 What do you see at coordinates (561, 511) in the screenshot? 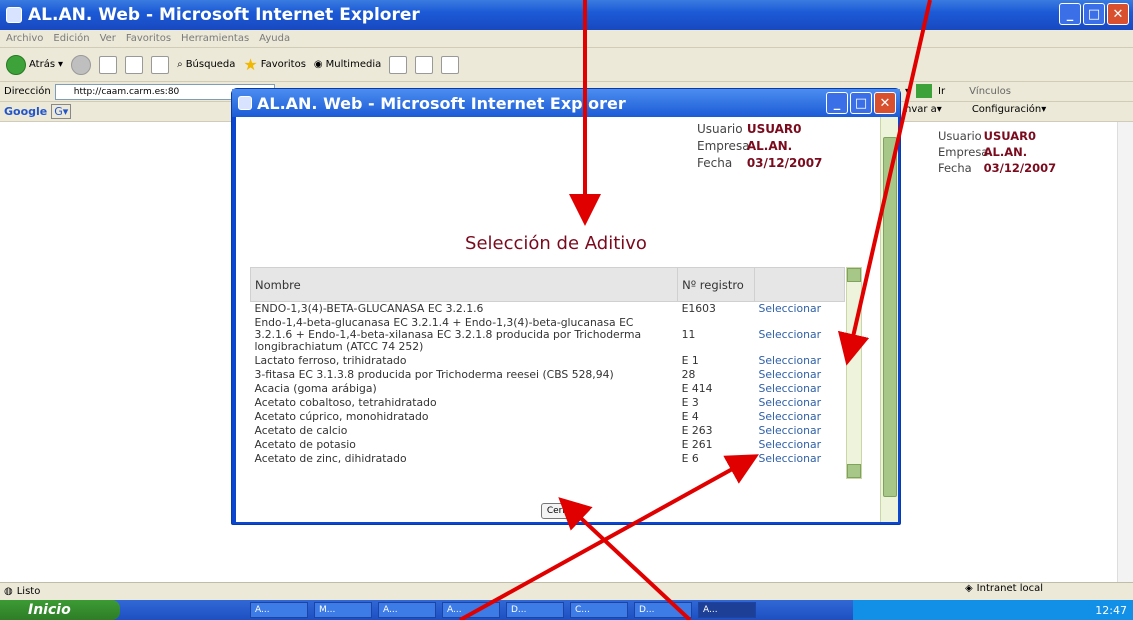
I see `close-popup-button: Cerrar` at bounding box center [561, 511].